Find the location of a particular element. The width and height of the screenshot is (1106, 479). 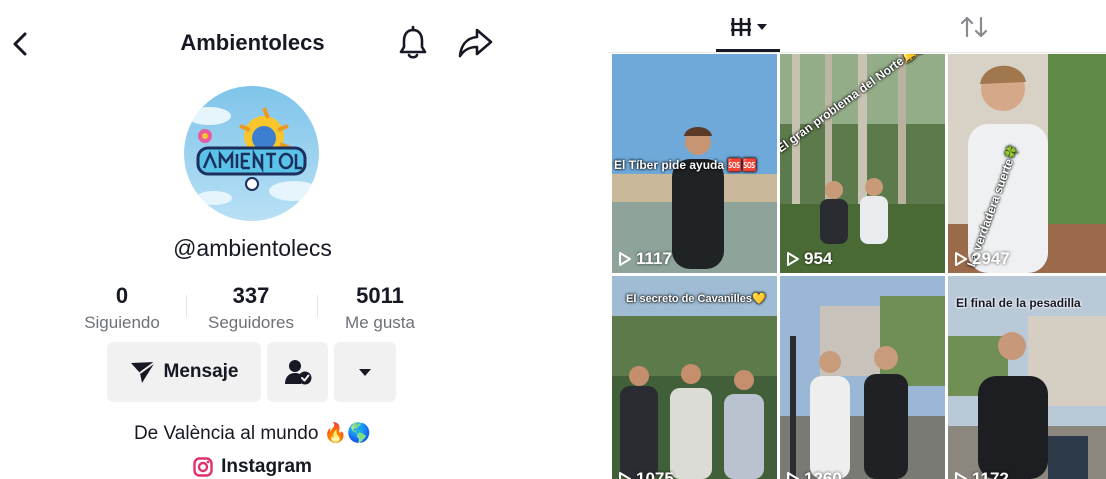

play-count: 1075 is located at coordinates (646, 474).